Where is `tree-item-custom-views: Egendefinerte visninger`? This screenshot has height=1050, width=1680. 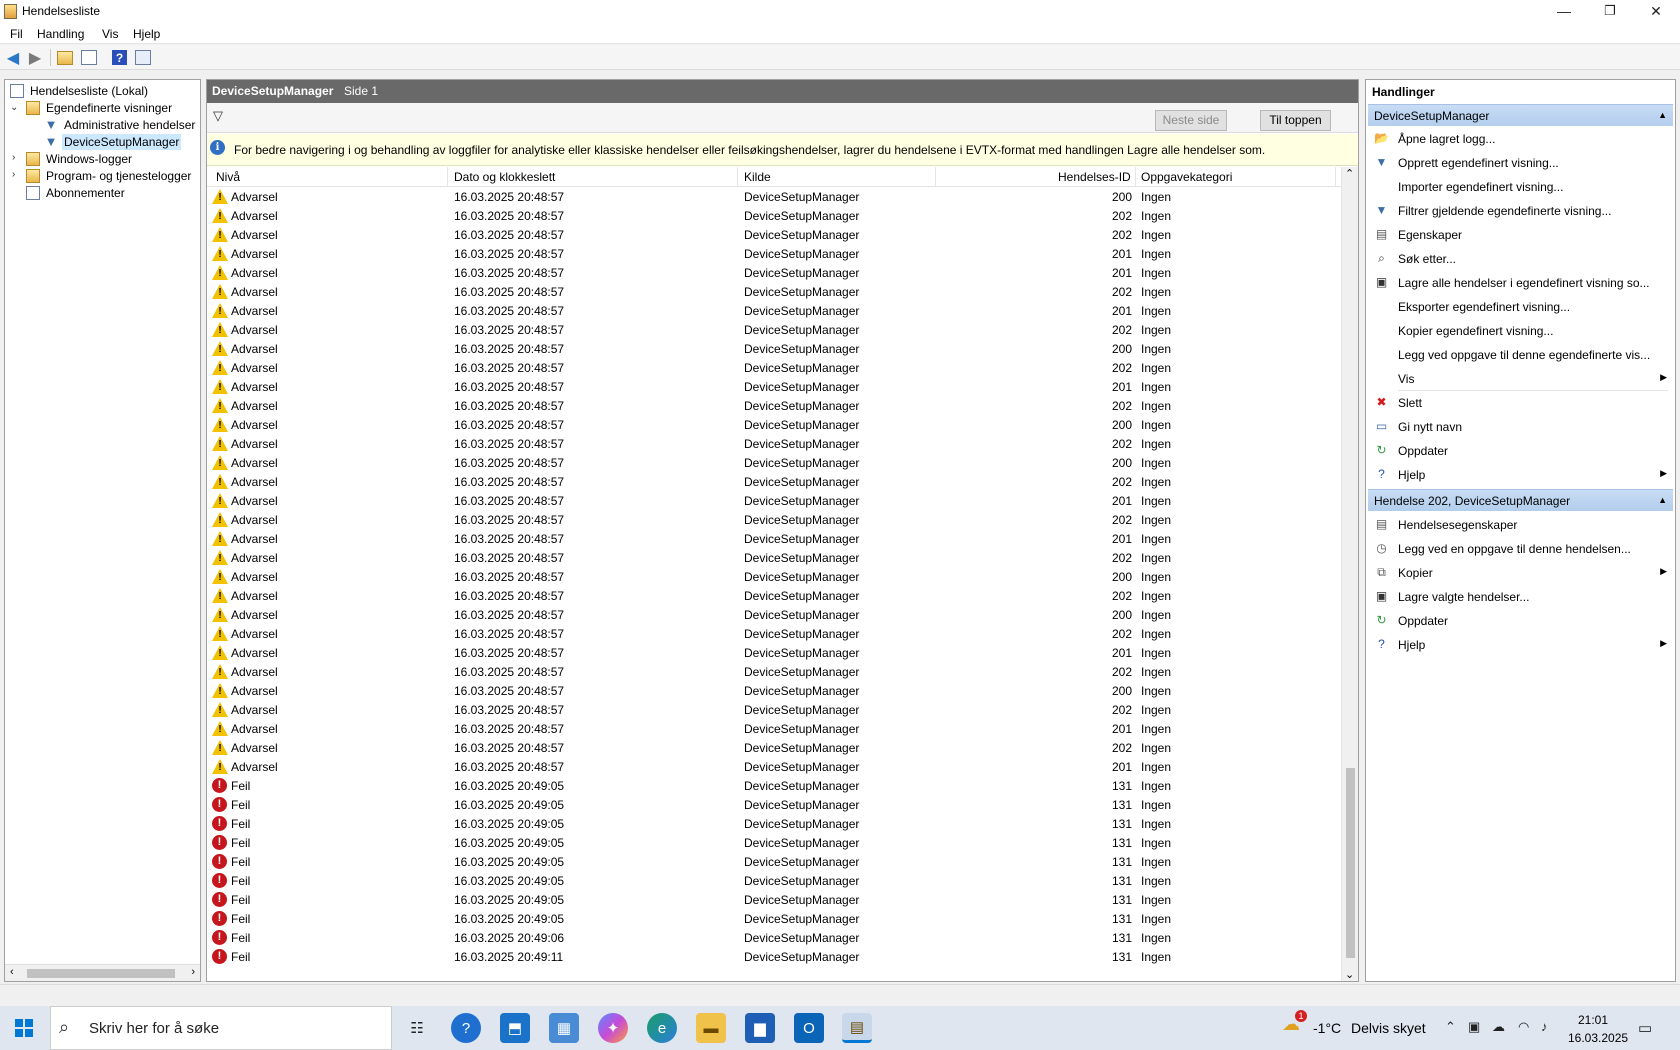
tree-item-custom-views: Egendefinerte visninger is located at coordinates (100, 108).